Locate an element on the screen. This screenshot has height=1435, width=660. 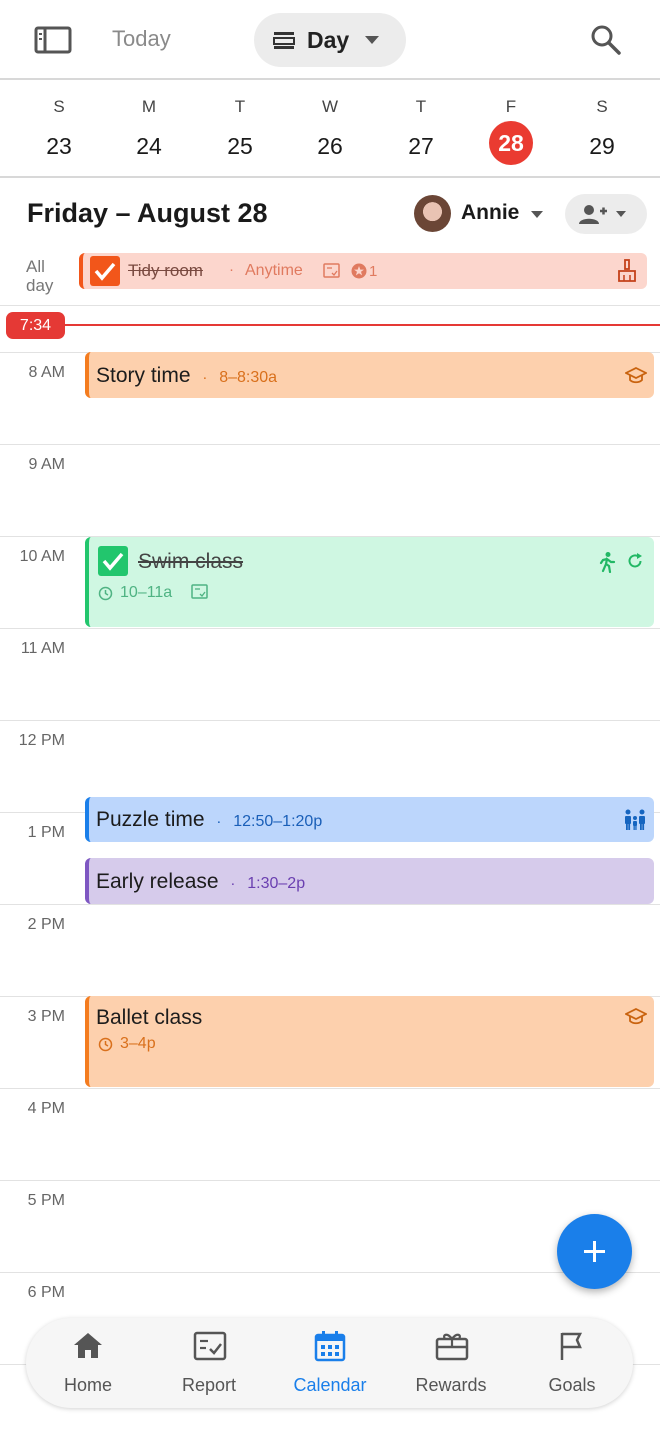
nav-rewards: Rewards is located at coordinates (451, 1365).